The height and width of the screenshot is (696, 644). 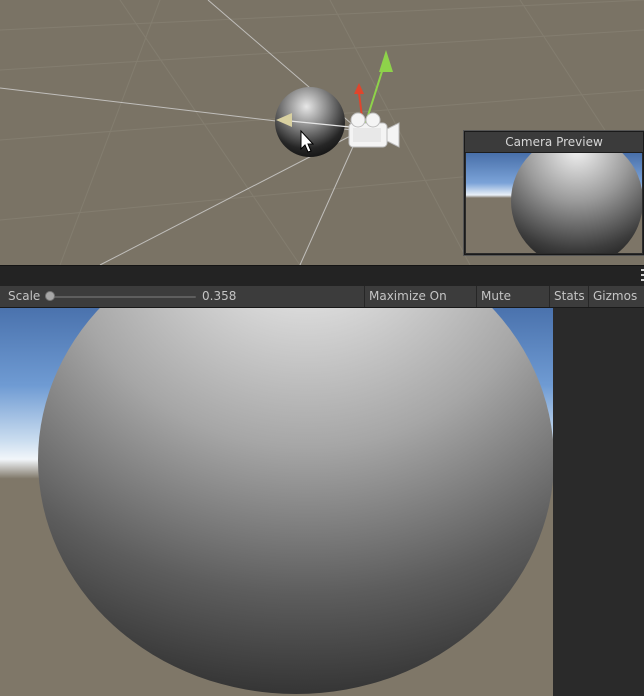 What do you see at coordinates (512, 305) in the screenshot?
I see `mute-audio-button: Mute Audio` at bounding box center [512, 305].